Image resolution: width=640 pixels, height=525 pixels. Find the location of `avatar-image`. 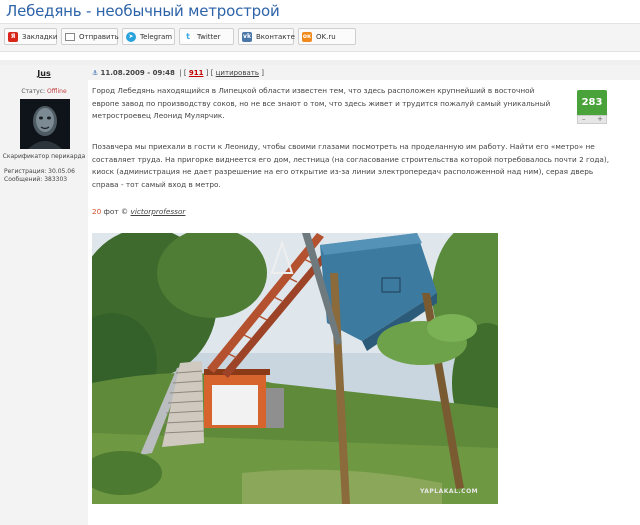

avatar-image is located at coordinates (45, 124).